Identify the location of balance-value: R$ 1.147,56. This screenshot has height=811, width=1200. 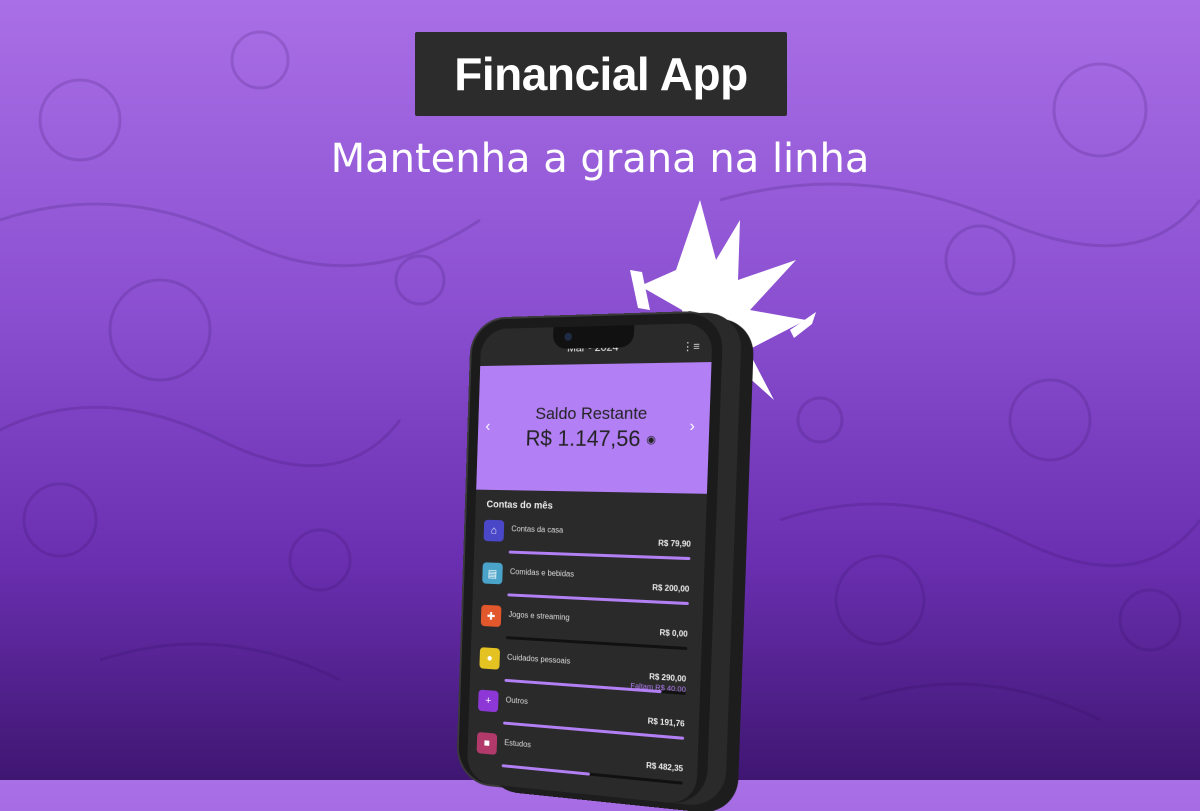
(583, 439).